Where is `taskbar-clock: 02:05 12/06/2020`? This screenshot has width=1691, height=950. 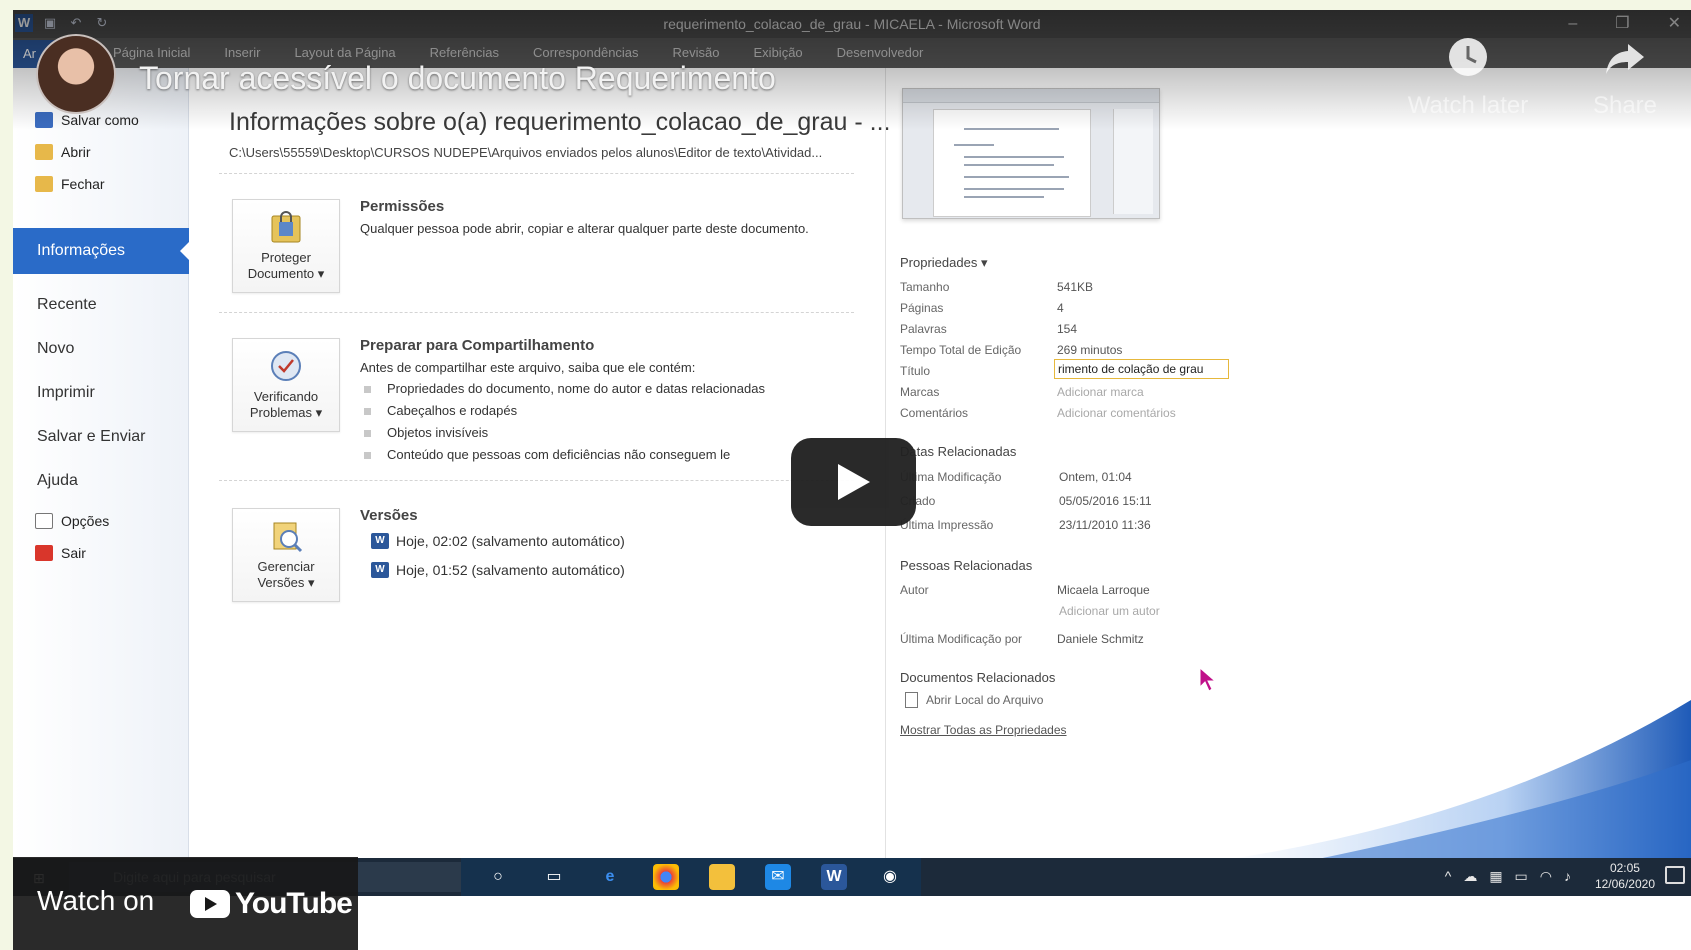
taskbar-clock: 02:05 12/06/2020 is located at coordinates (1625, 876).